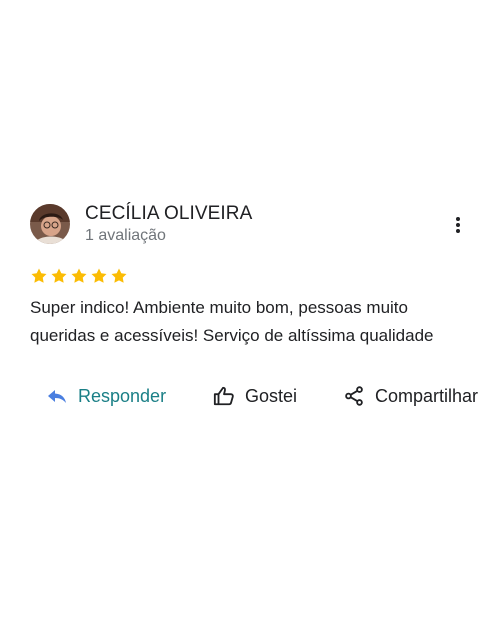 This screenshot has width=500, height=618. What do you see at coordinates (354, 396) in the screenshot?
I see `share-icon` at bounding box center [354, 396].